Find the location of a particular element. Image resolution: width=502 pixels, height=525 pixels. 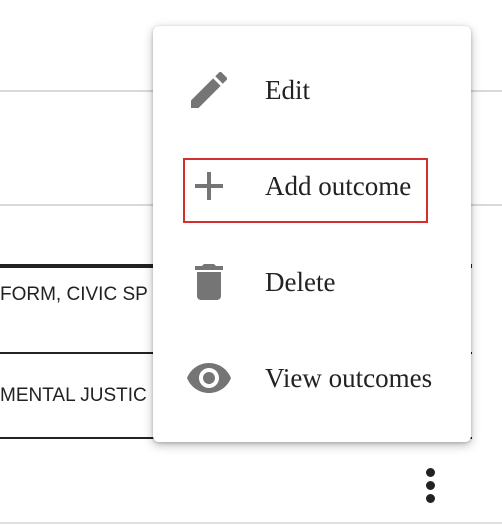

table-cell: MENTAL JUSTIC is located at coordinates (73, 395).